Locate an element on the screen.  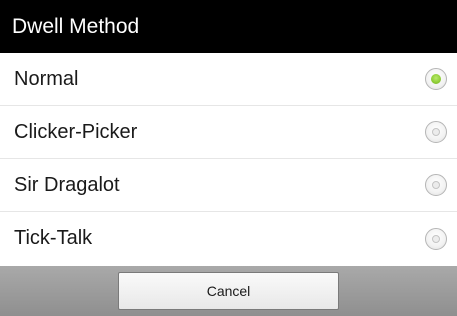
radio-selected-dot is located at coordinates (436, 79).